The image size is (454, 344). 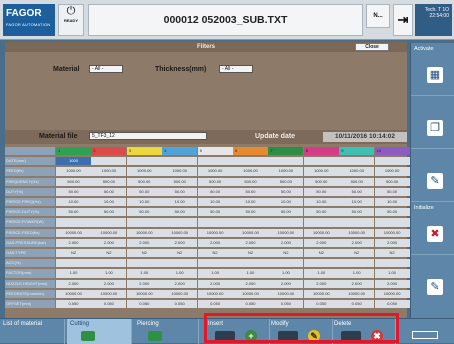 I want to click on column-header-6: 6, so click(x=250, y=151).